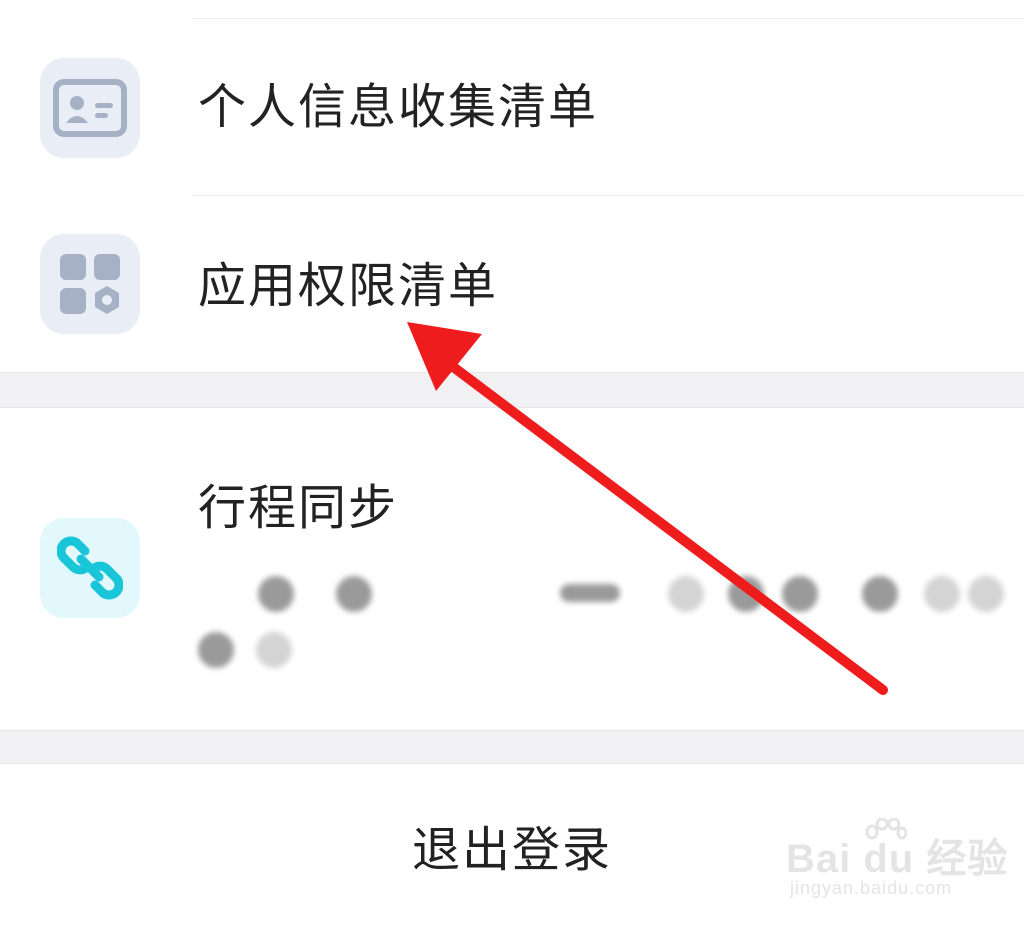  Describe the element at coordinates (90, 108) in the screenshot. I see `id-card-icon` at that location.